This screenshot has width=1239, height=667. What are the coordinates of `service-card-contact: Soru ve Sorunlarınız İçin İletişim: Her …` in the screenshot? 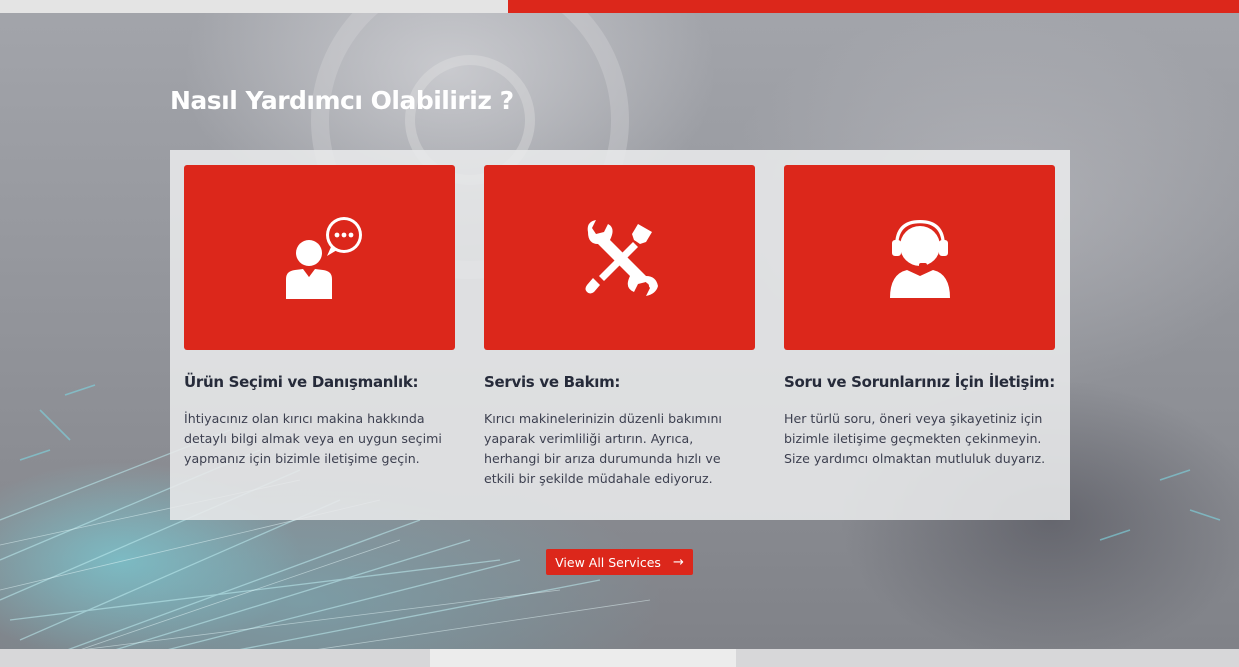 It's located at (919, 317).